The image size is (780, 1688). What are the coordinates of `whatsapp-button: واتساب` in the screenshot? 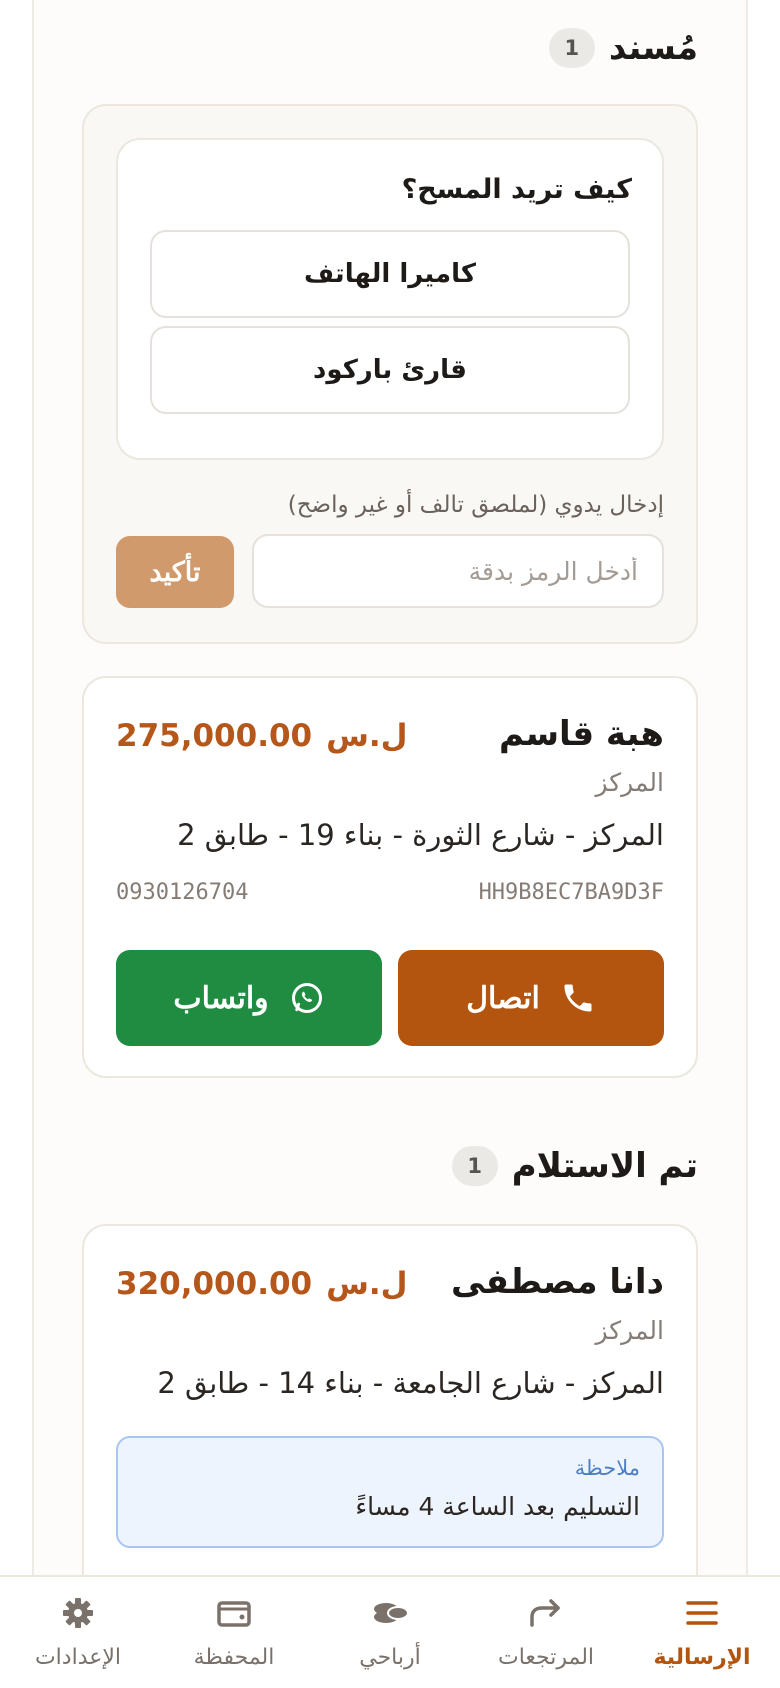 It's located at (249, 998).